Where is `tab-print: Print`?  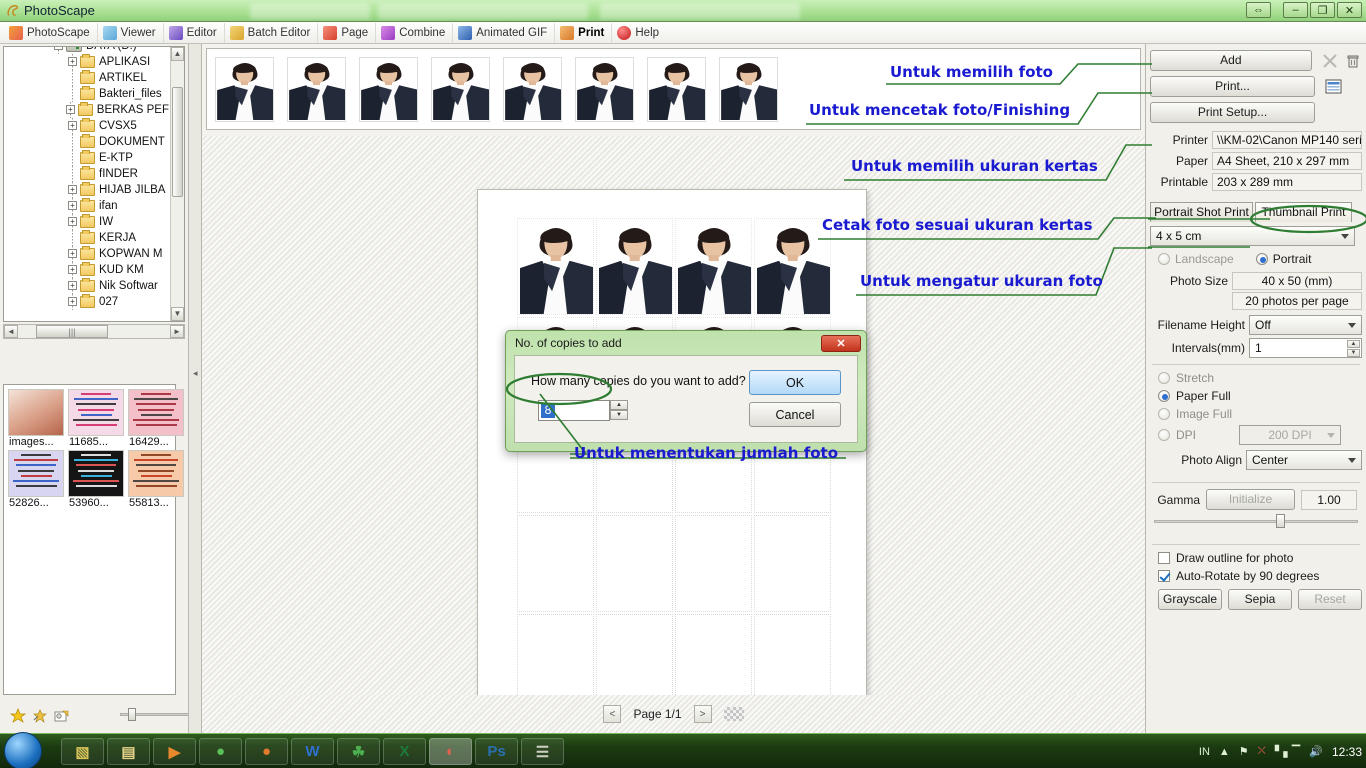 tab-print: Print is located at coordinates (584, 32).